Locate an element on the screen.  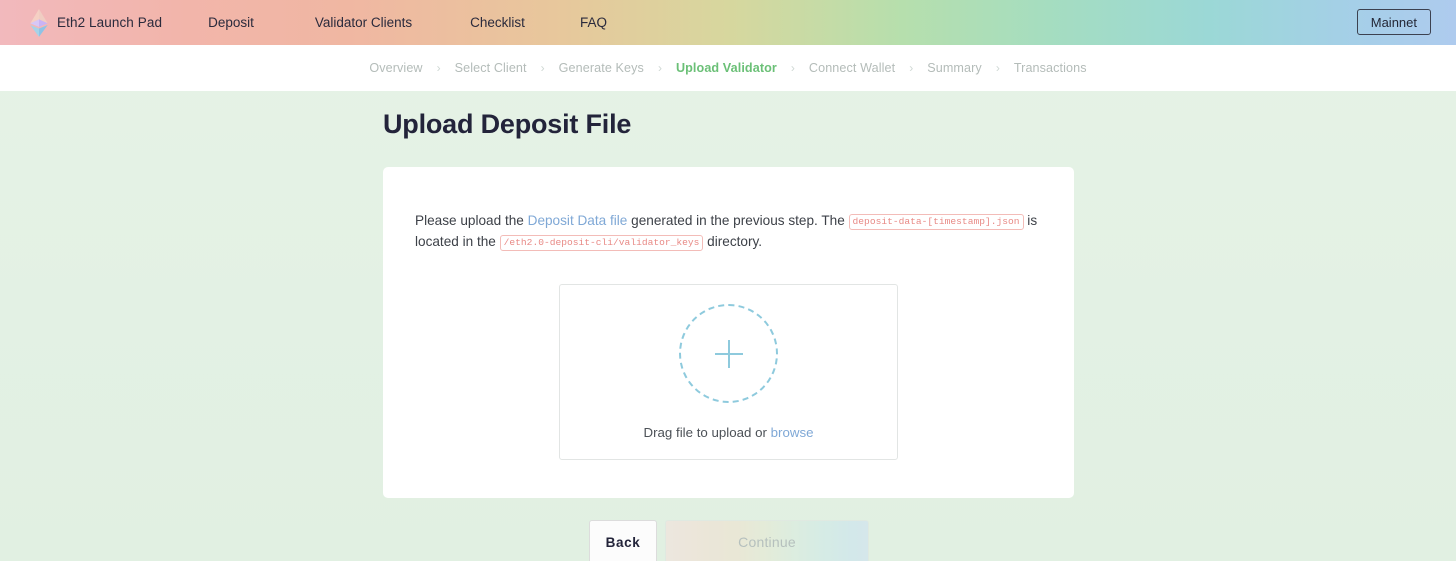
brand-label: Eth2 Launch Pad is located at coordinates (110, 22).